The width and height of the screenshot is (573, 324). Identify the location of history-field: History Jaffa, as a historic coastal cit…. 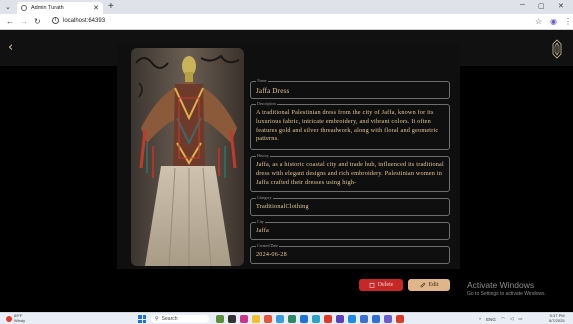
(350, 172).